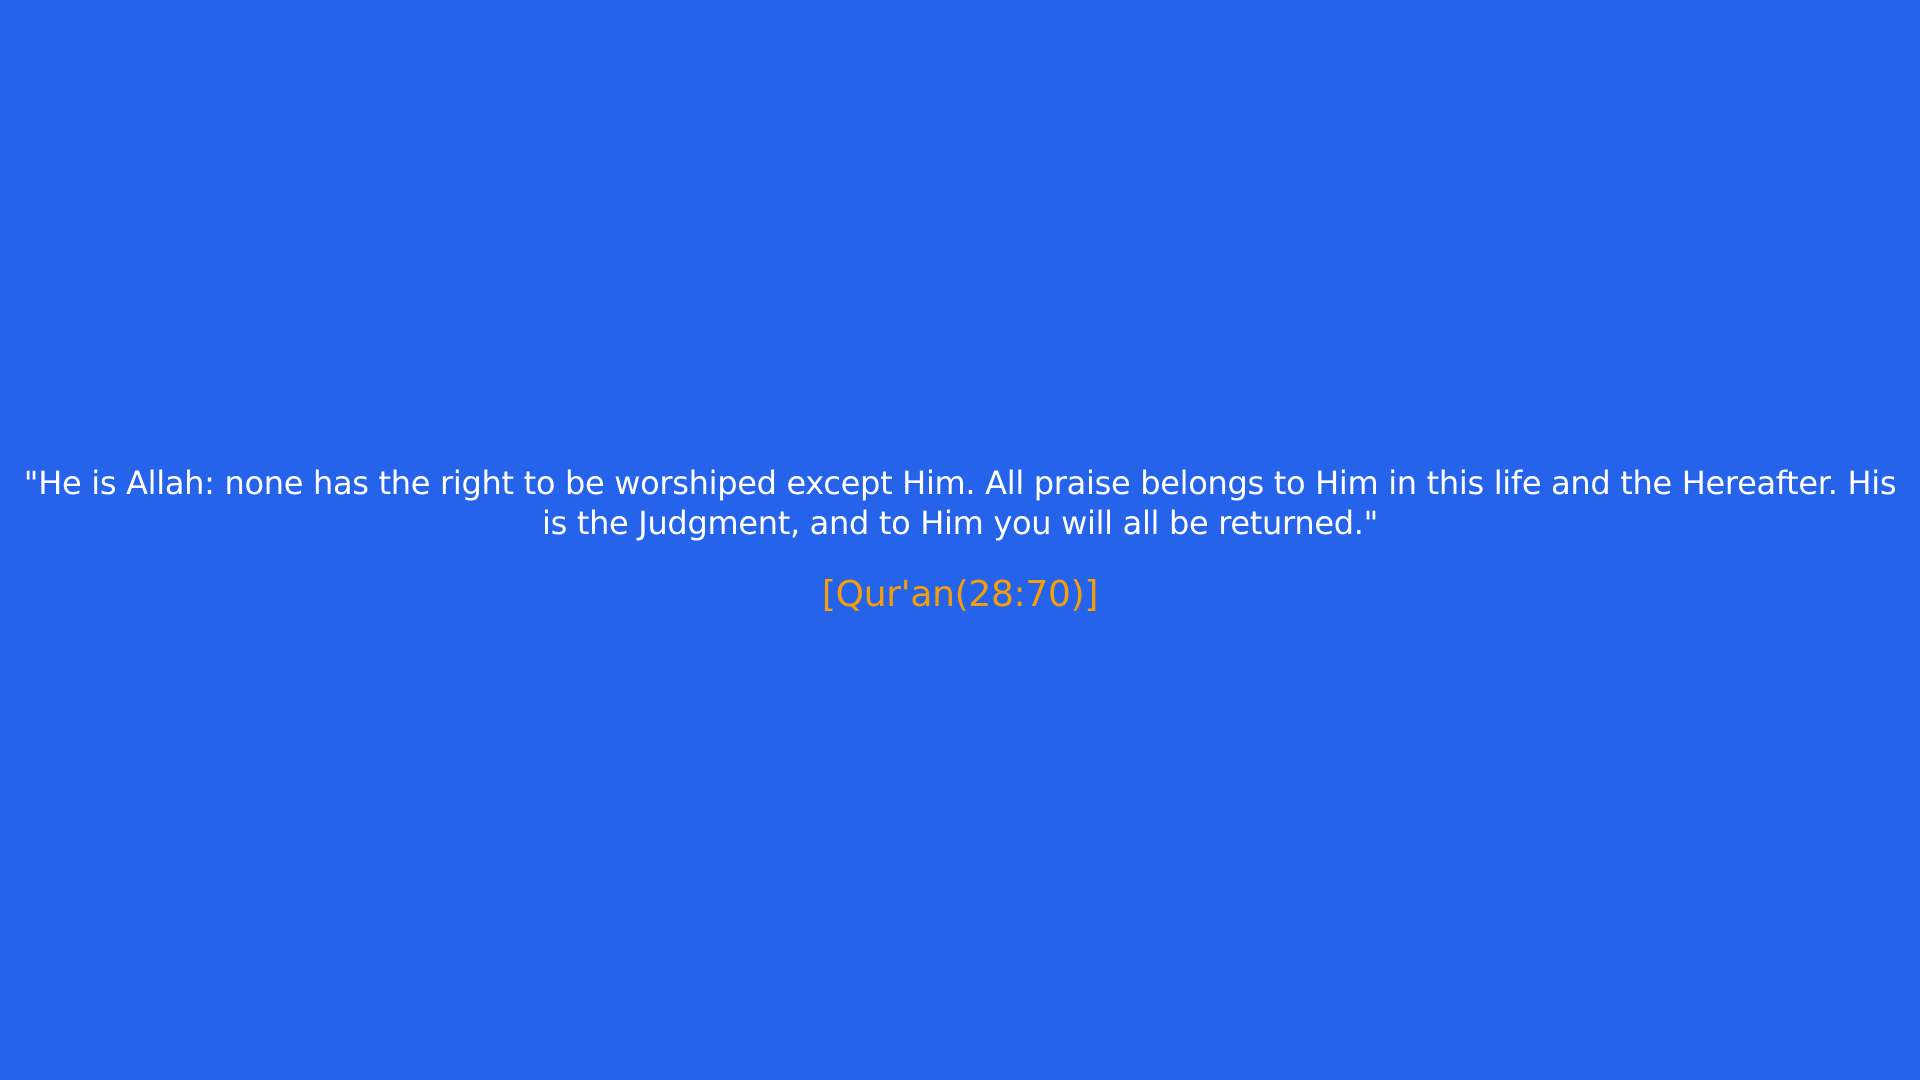  I want to click on quote-citation: [Qur'an(28:70)], so click(960, 594).